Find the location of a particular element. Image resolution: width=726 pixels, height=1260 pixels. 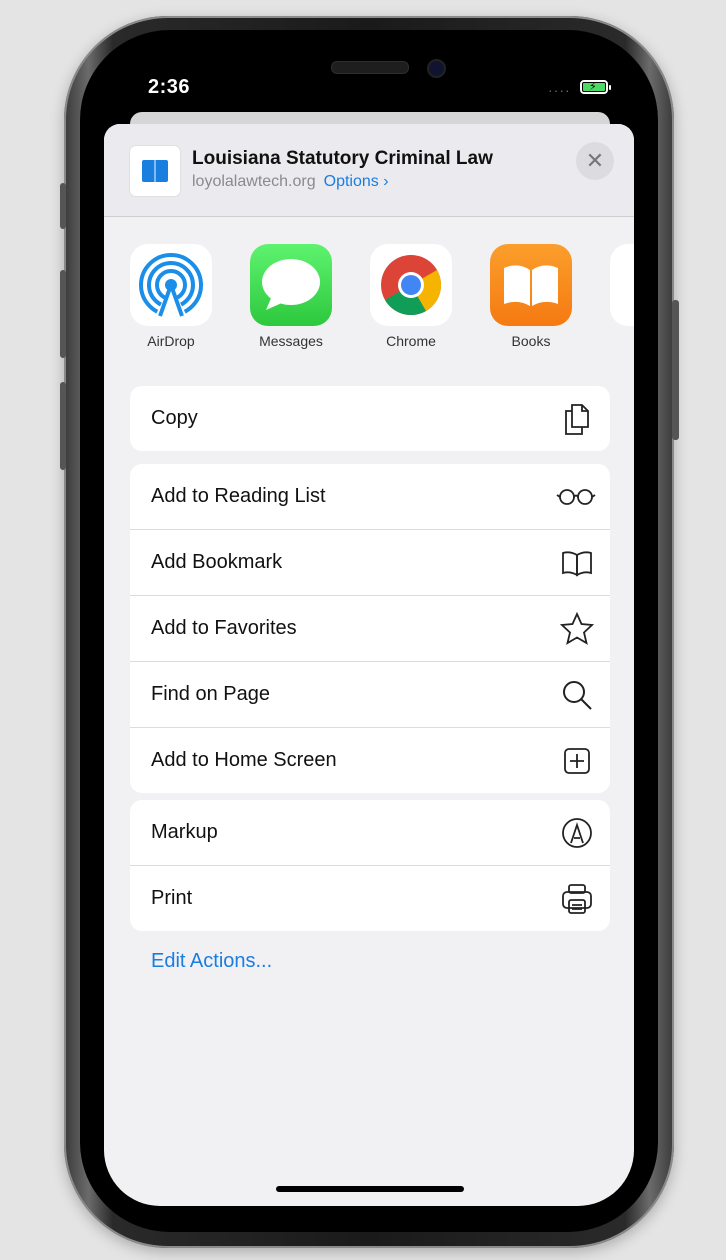

volume-up-button is located at coordinates (63, 314).